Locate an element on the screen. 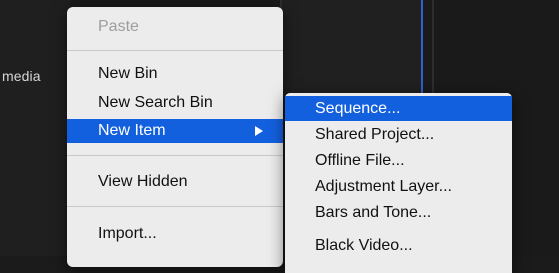 This screenshot has width=559, height=273. menu-item-new-search-bin: New Search Bin is located at coordinates (175, 103).